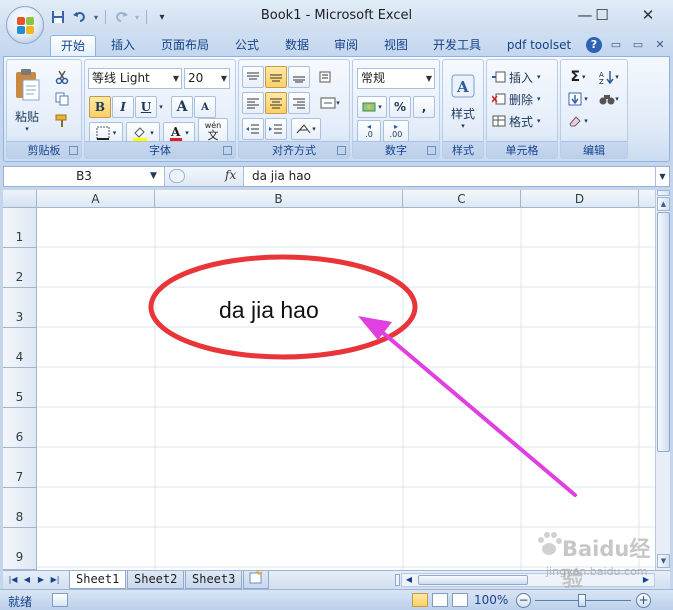  What do you see at coordinates (522, 99) in the screenshot?
I see `delete-cells-button: 删除 ▾` at bounding box center [522, 99].